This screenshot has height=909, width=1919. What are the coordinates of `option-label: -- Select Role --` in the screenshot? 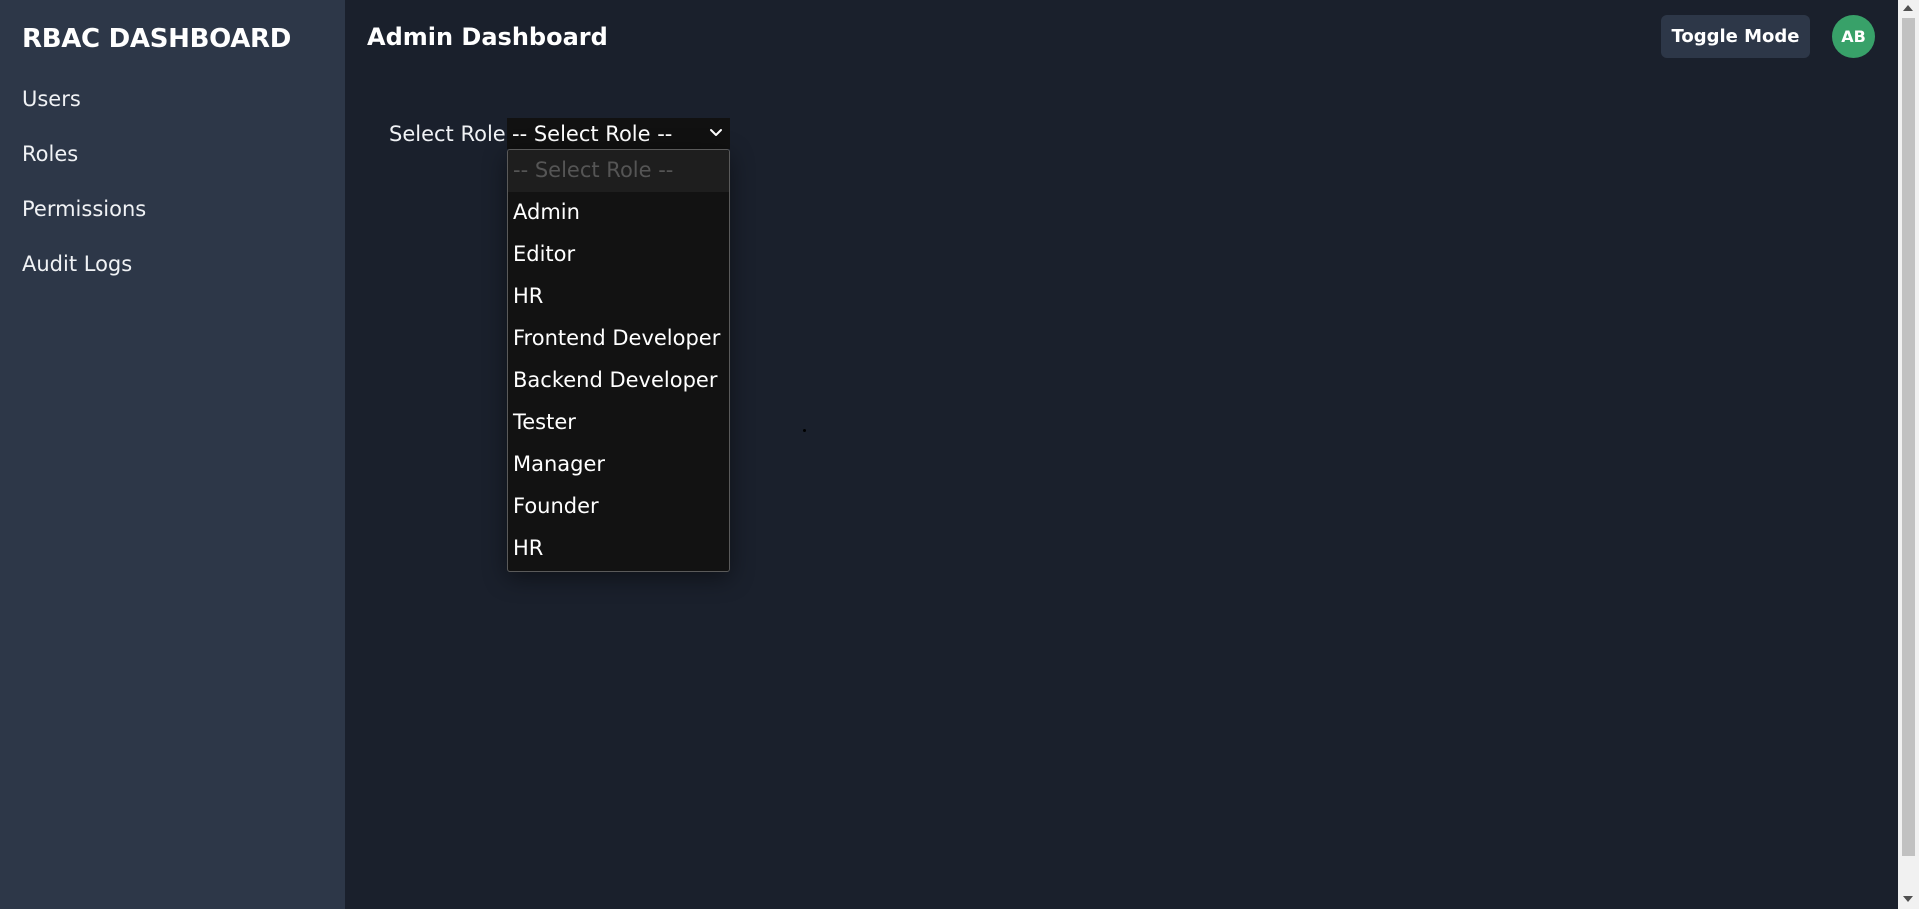 It's located at (593, 170).